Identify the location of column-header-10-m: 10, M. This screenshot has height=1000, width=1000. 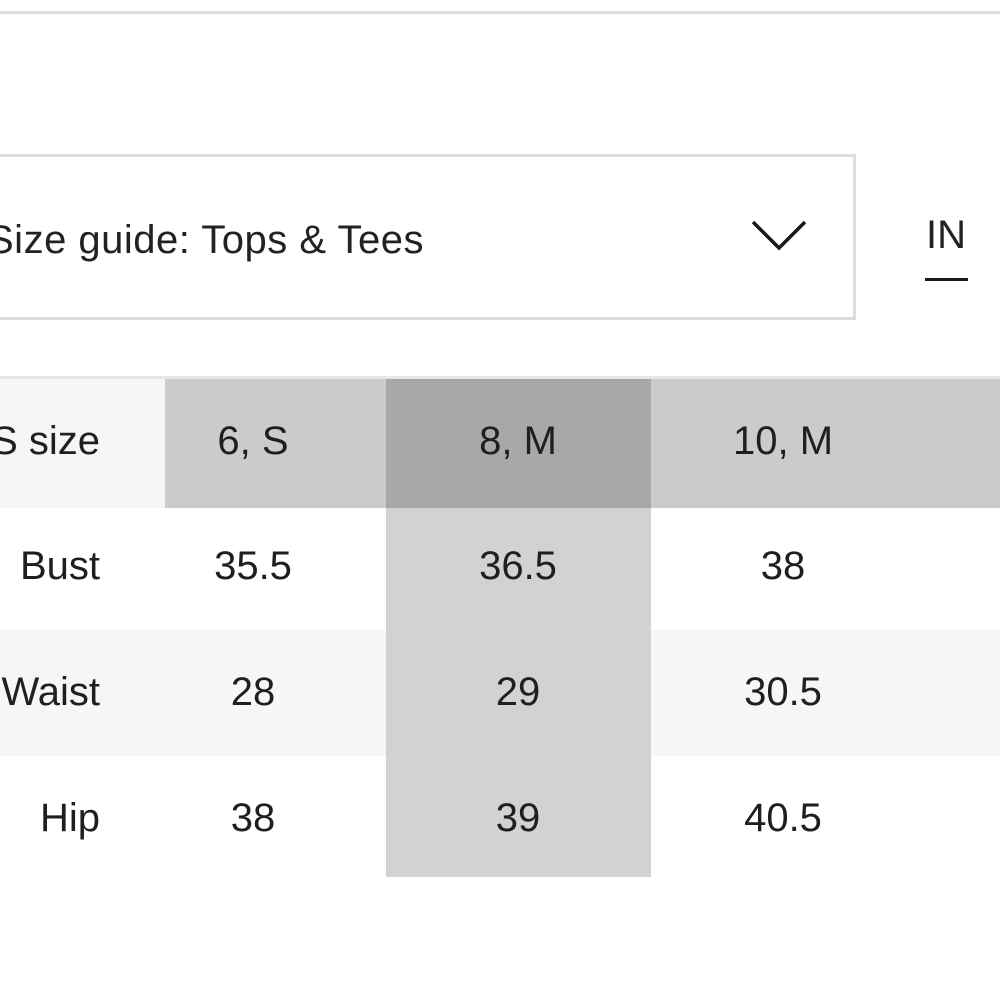
(783, 441).